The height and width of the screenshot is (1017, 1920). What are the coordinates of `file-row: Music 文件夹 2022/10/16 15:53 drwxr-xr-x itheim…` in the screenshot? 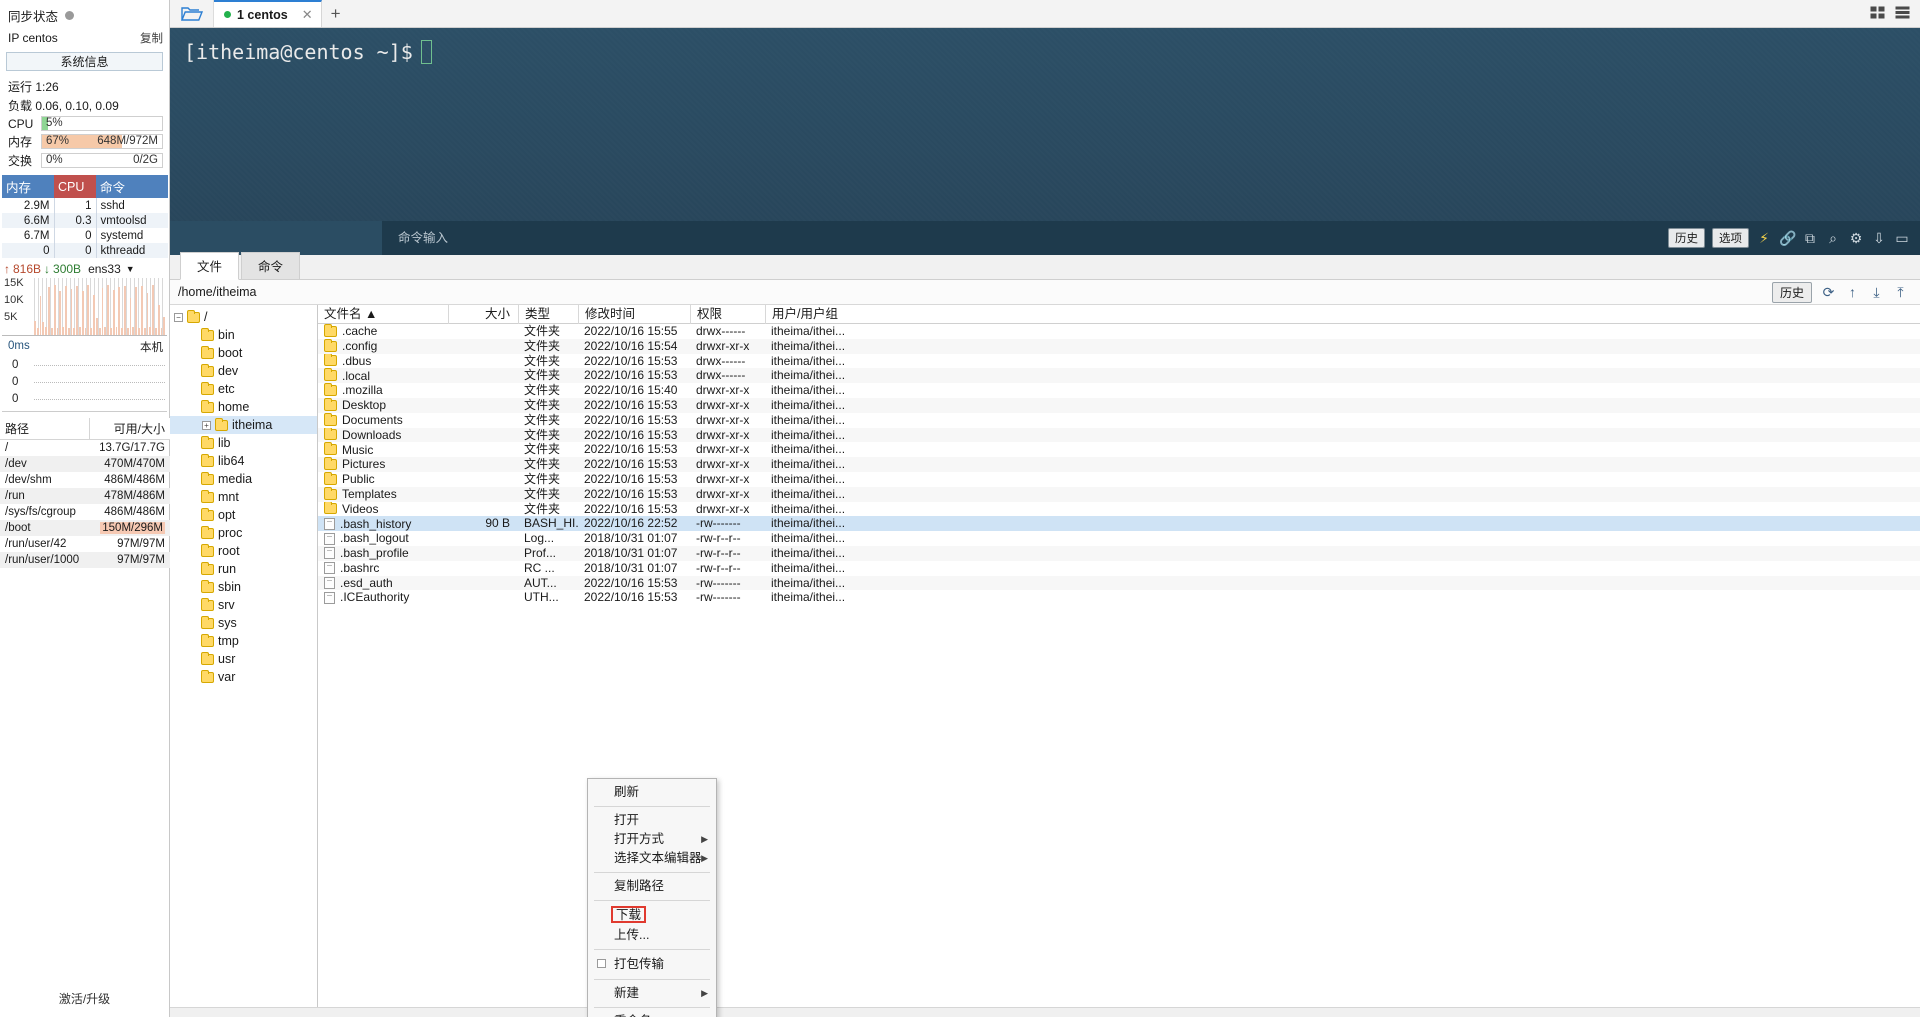 It's located at (1119, 449).